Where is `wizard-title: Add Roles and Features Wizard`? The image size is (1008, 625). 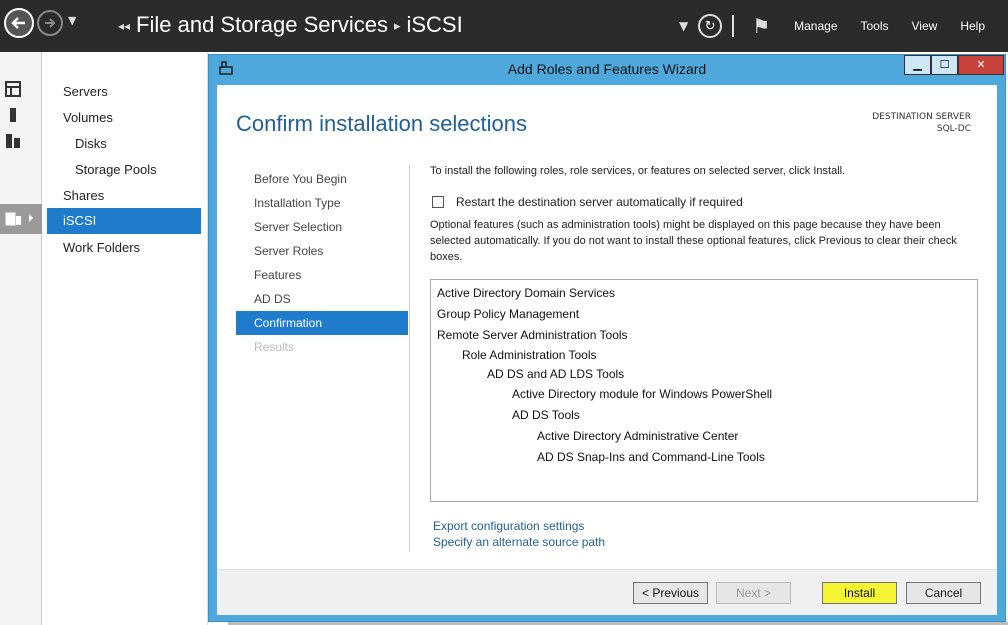 wizard-title: Add Roles and Features Wizard is located at coordinates (607, 69).